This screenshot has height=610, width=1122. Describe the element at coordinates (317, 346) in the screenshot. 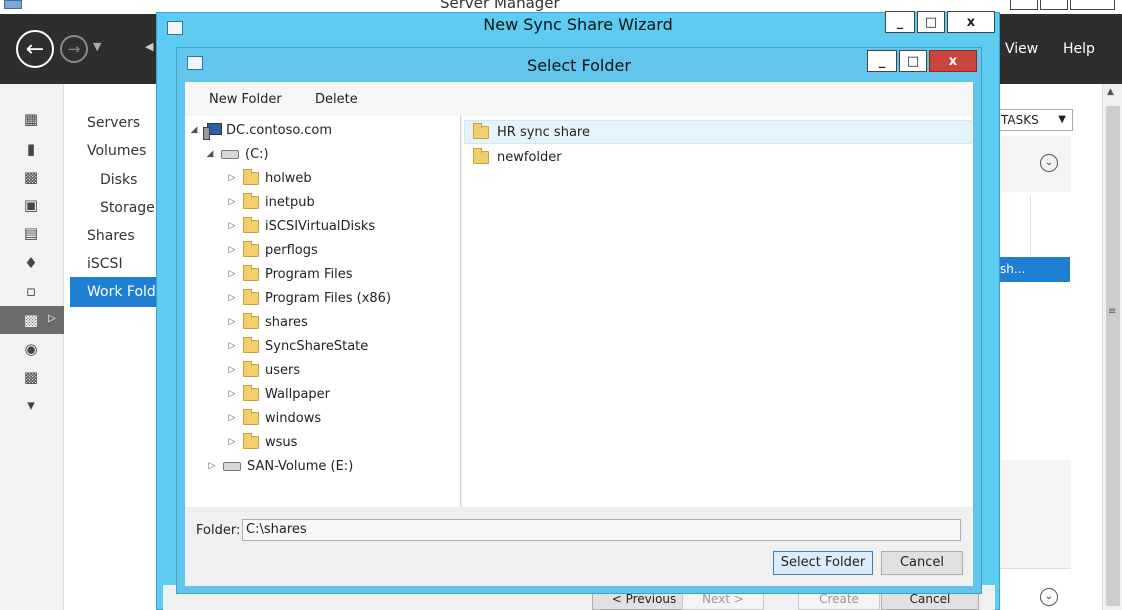

I see `folder-label: SyncShareState` at that location.